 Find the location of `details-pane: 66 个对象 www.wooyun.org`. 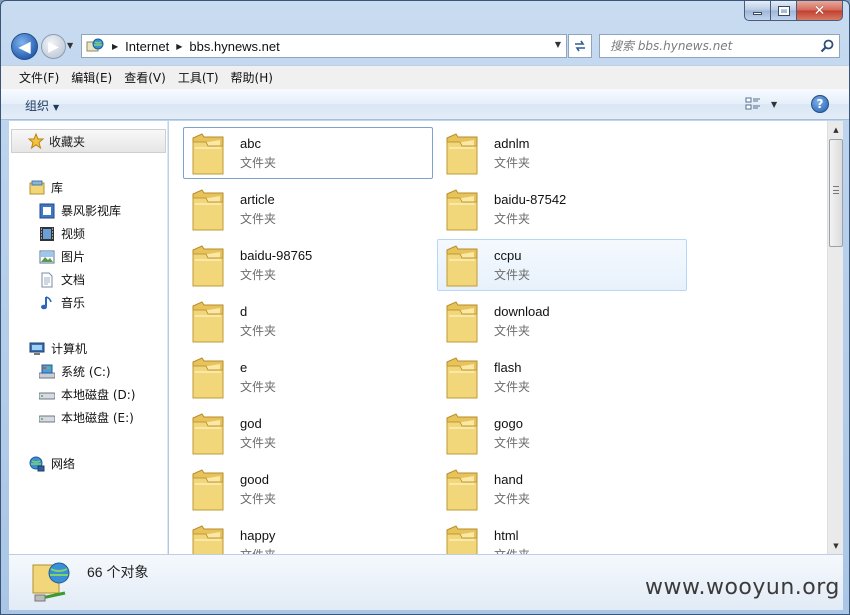

details-pane: 66 个对象 www.wooyun.org is located at coordinates (426, 582).